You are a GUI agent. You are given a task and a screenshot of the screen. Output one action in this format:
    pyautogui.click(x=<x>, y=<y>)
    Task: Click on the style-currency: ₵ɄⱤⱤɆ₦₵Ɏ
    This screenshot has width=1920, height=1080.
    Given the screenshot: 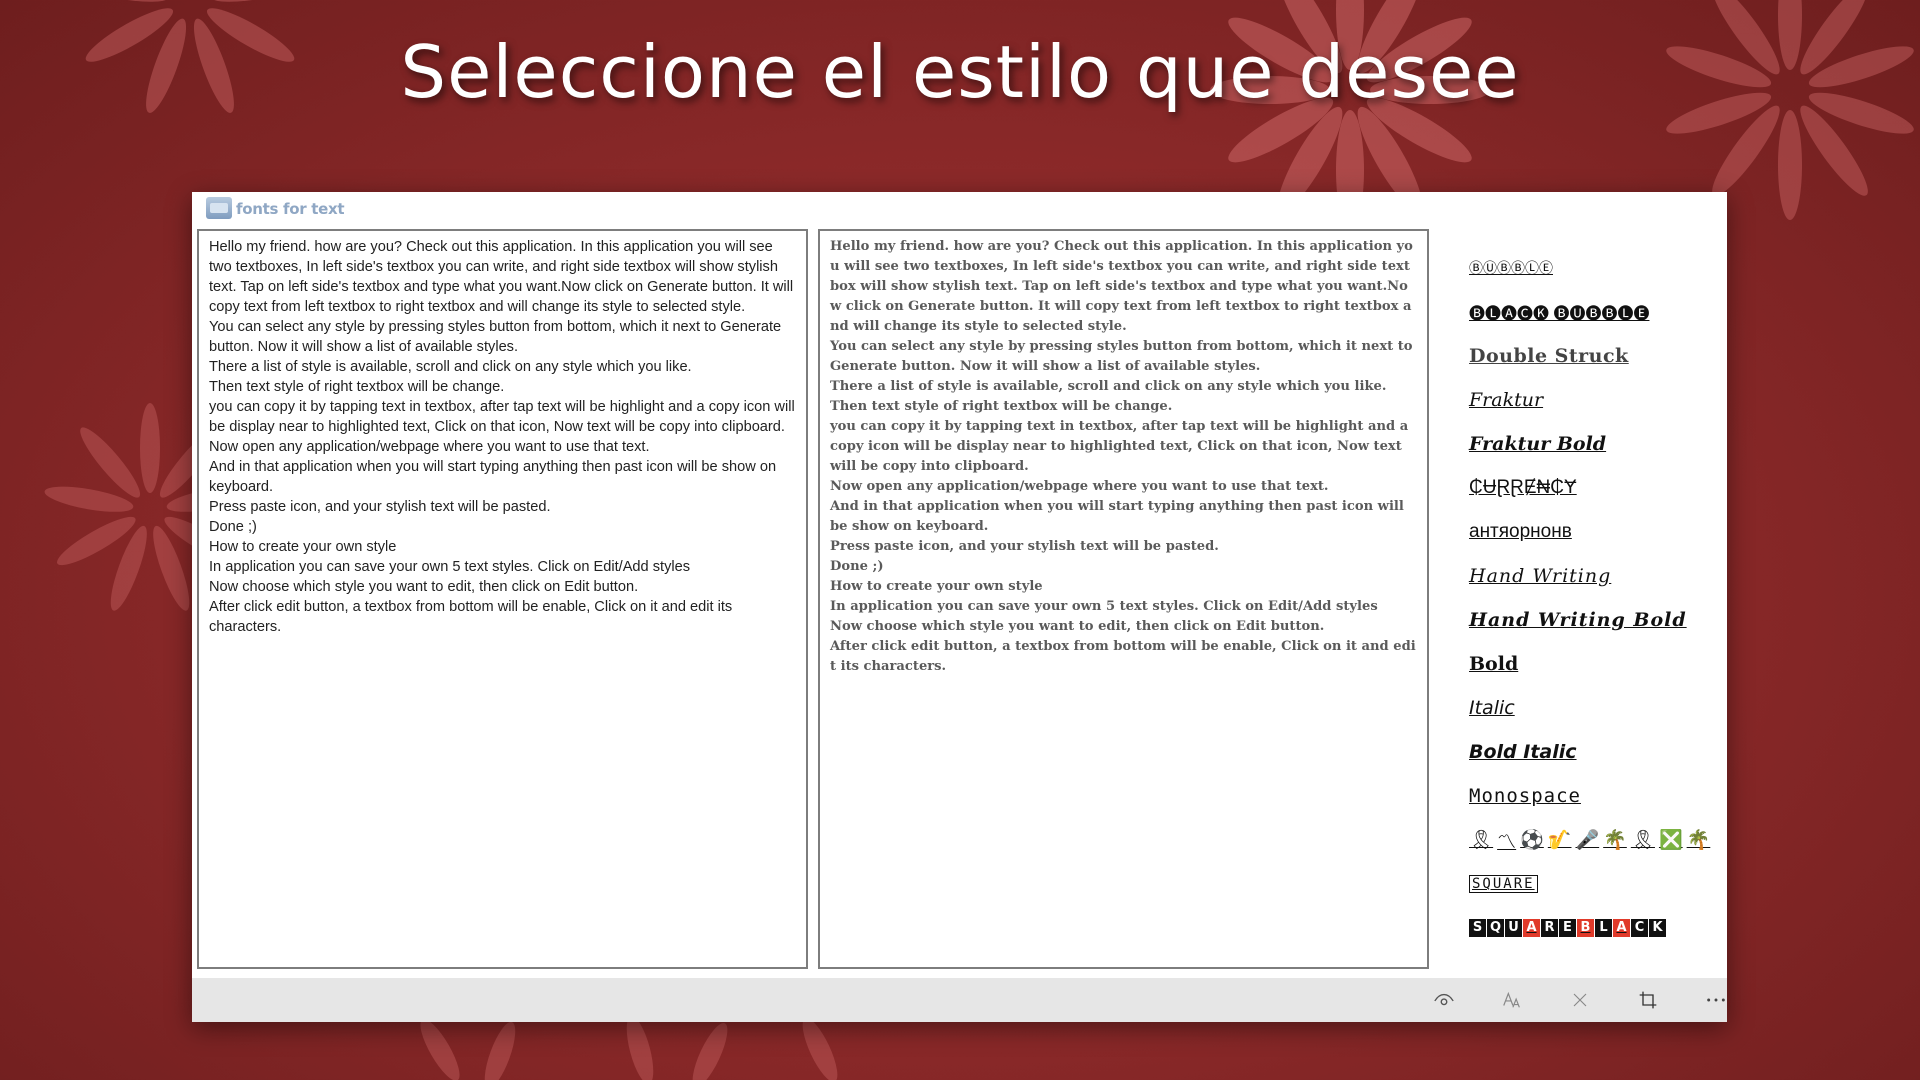 What is the action you would take?
    pyautogui.click(x=1594, y=488)
    